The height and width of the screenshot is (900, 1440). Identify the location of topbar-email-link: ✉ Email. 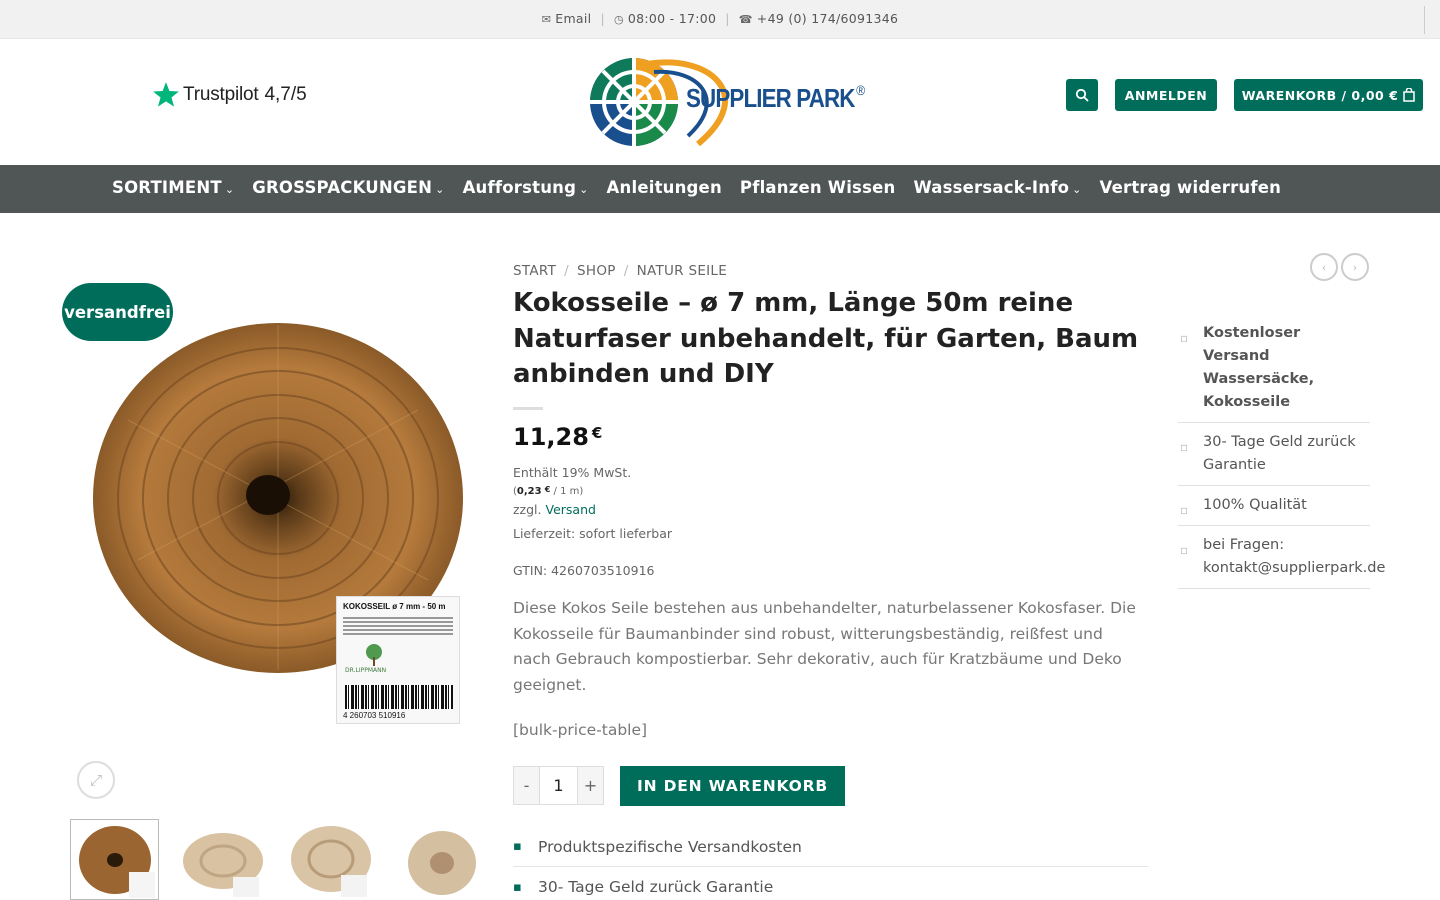
(567, 18).